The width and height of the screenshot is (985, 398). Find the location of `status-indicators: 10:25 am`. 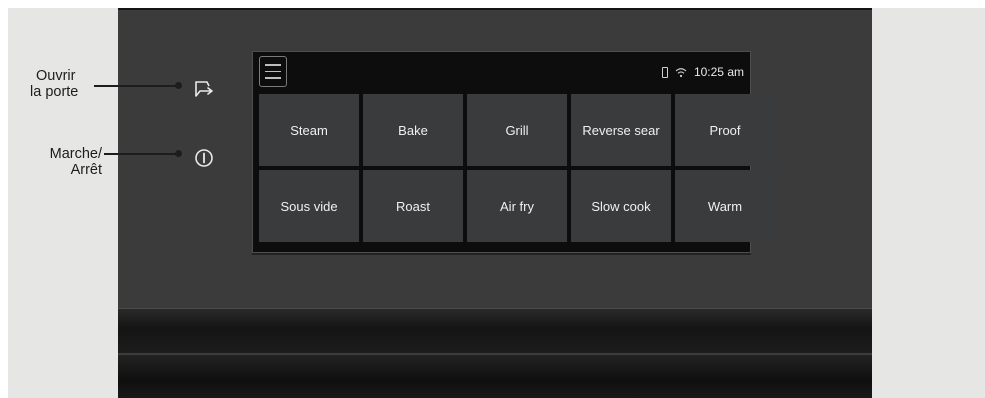

status-indicators: 10:25 am is located at coordinates (702, 72).